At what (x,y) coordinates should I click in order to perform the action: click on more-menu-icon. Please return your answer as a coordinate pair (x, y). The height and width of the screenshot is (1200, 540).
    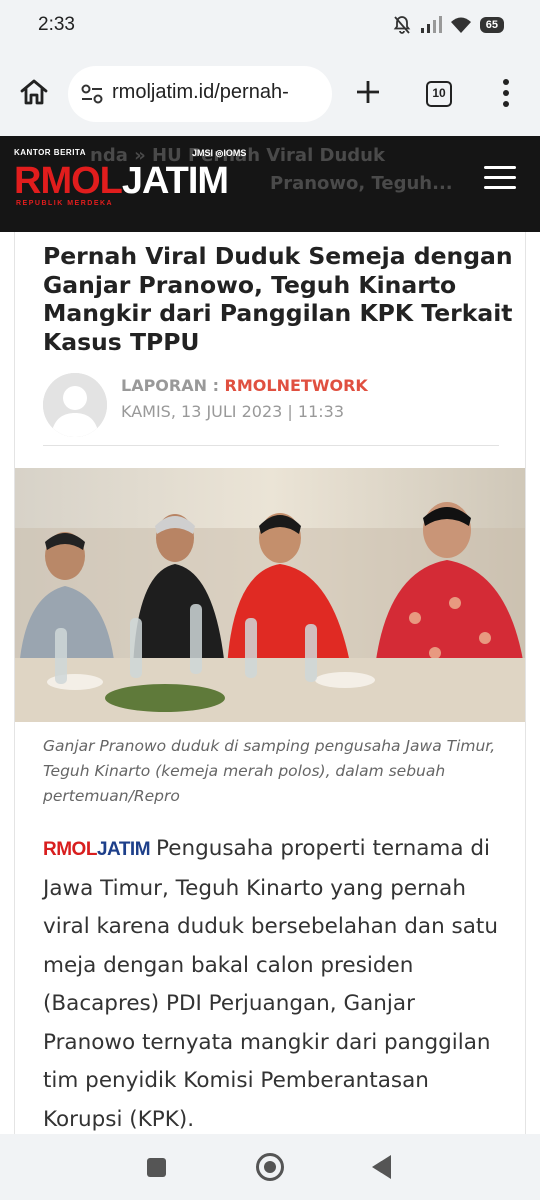
    Looking at the image, I should click on (506, 93).